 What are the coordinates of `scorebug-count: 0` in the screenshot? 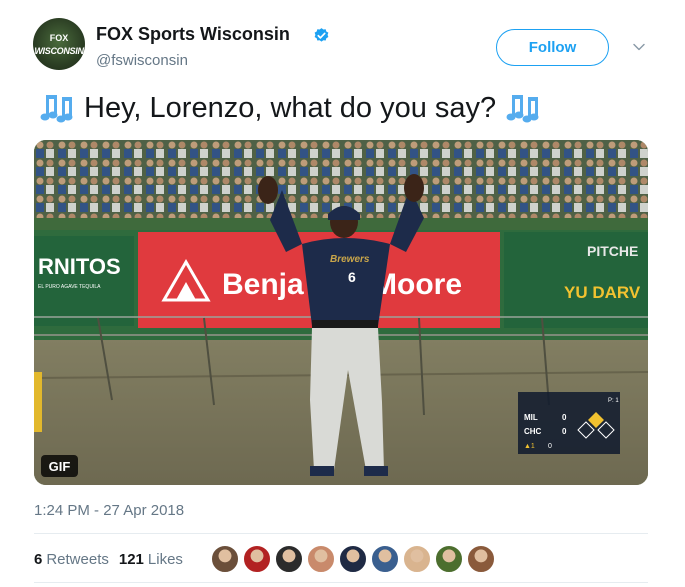 It's located at (550, 446).